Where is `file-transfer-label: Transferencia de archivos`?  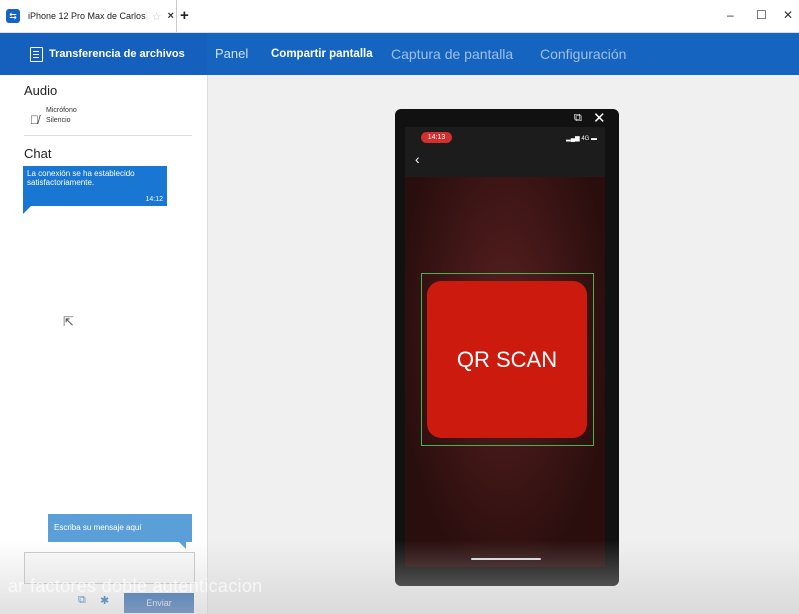
file-transfer-label: Transferencia de archivos is located at coordinates (117, 54).